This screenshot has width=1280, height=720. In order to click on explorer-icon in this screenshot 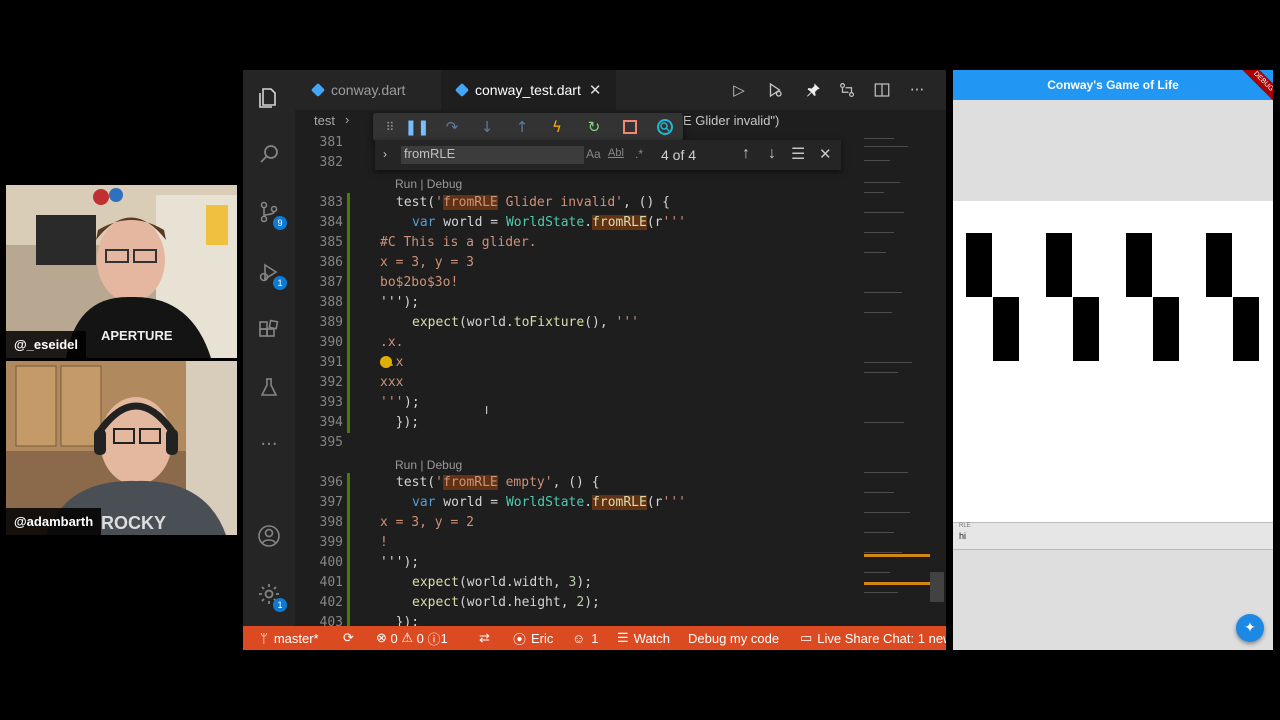, I will do `click(269, 98)`.